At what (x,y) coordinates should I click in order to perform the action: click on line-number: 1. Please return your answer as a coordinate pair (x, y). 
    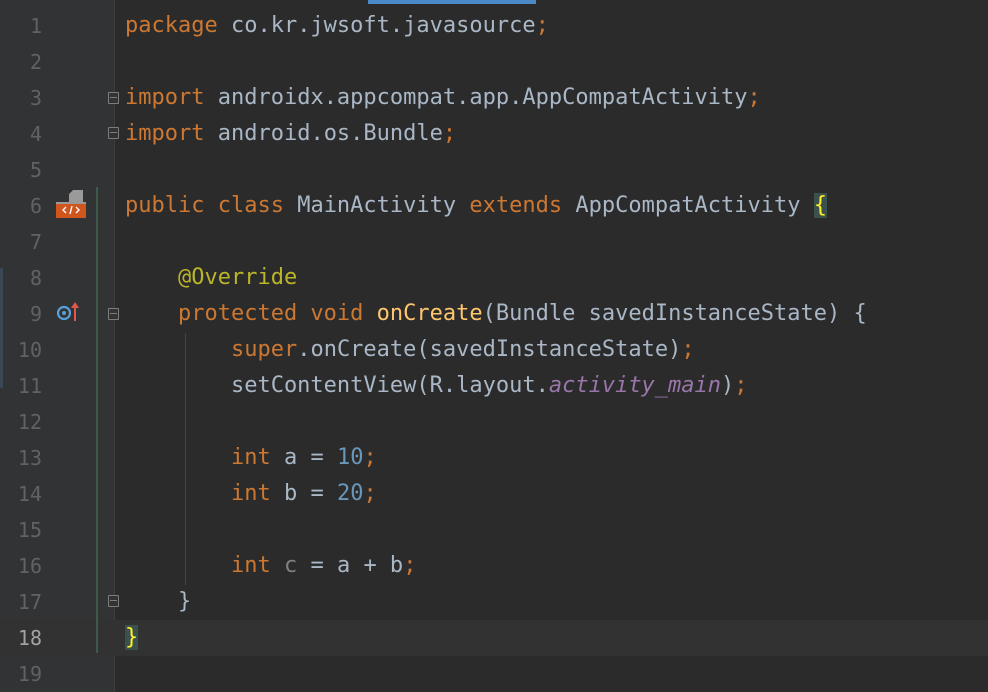
    Looking at the image, I should click on (35, 26).